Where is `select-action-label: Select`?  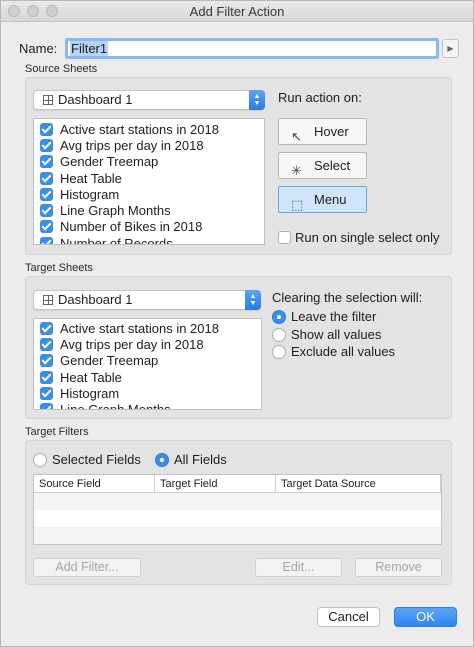 select-action-label: Select is located at coordinates (332, 165).